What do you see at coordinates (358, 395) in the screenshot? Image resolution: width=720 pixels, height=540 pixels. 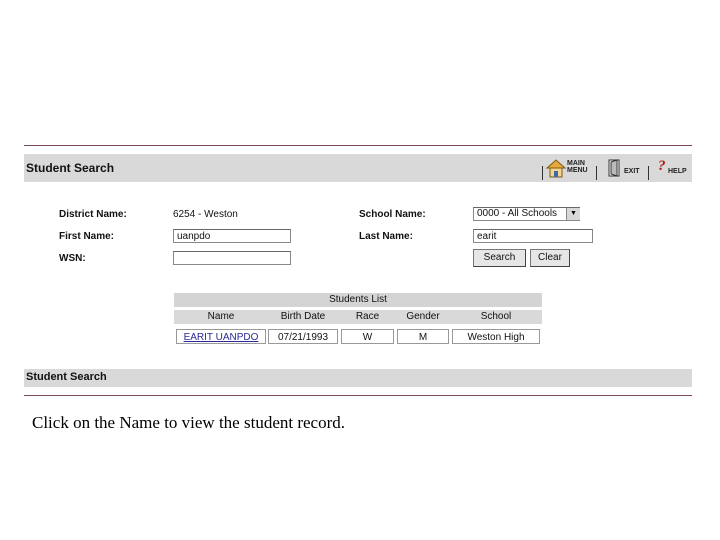 I see `bottom-divider` at bounding box center [358, 395].